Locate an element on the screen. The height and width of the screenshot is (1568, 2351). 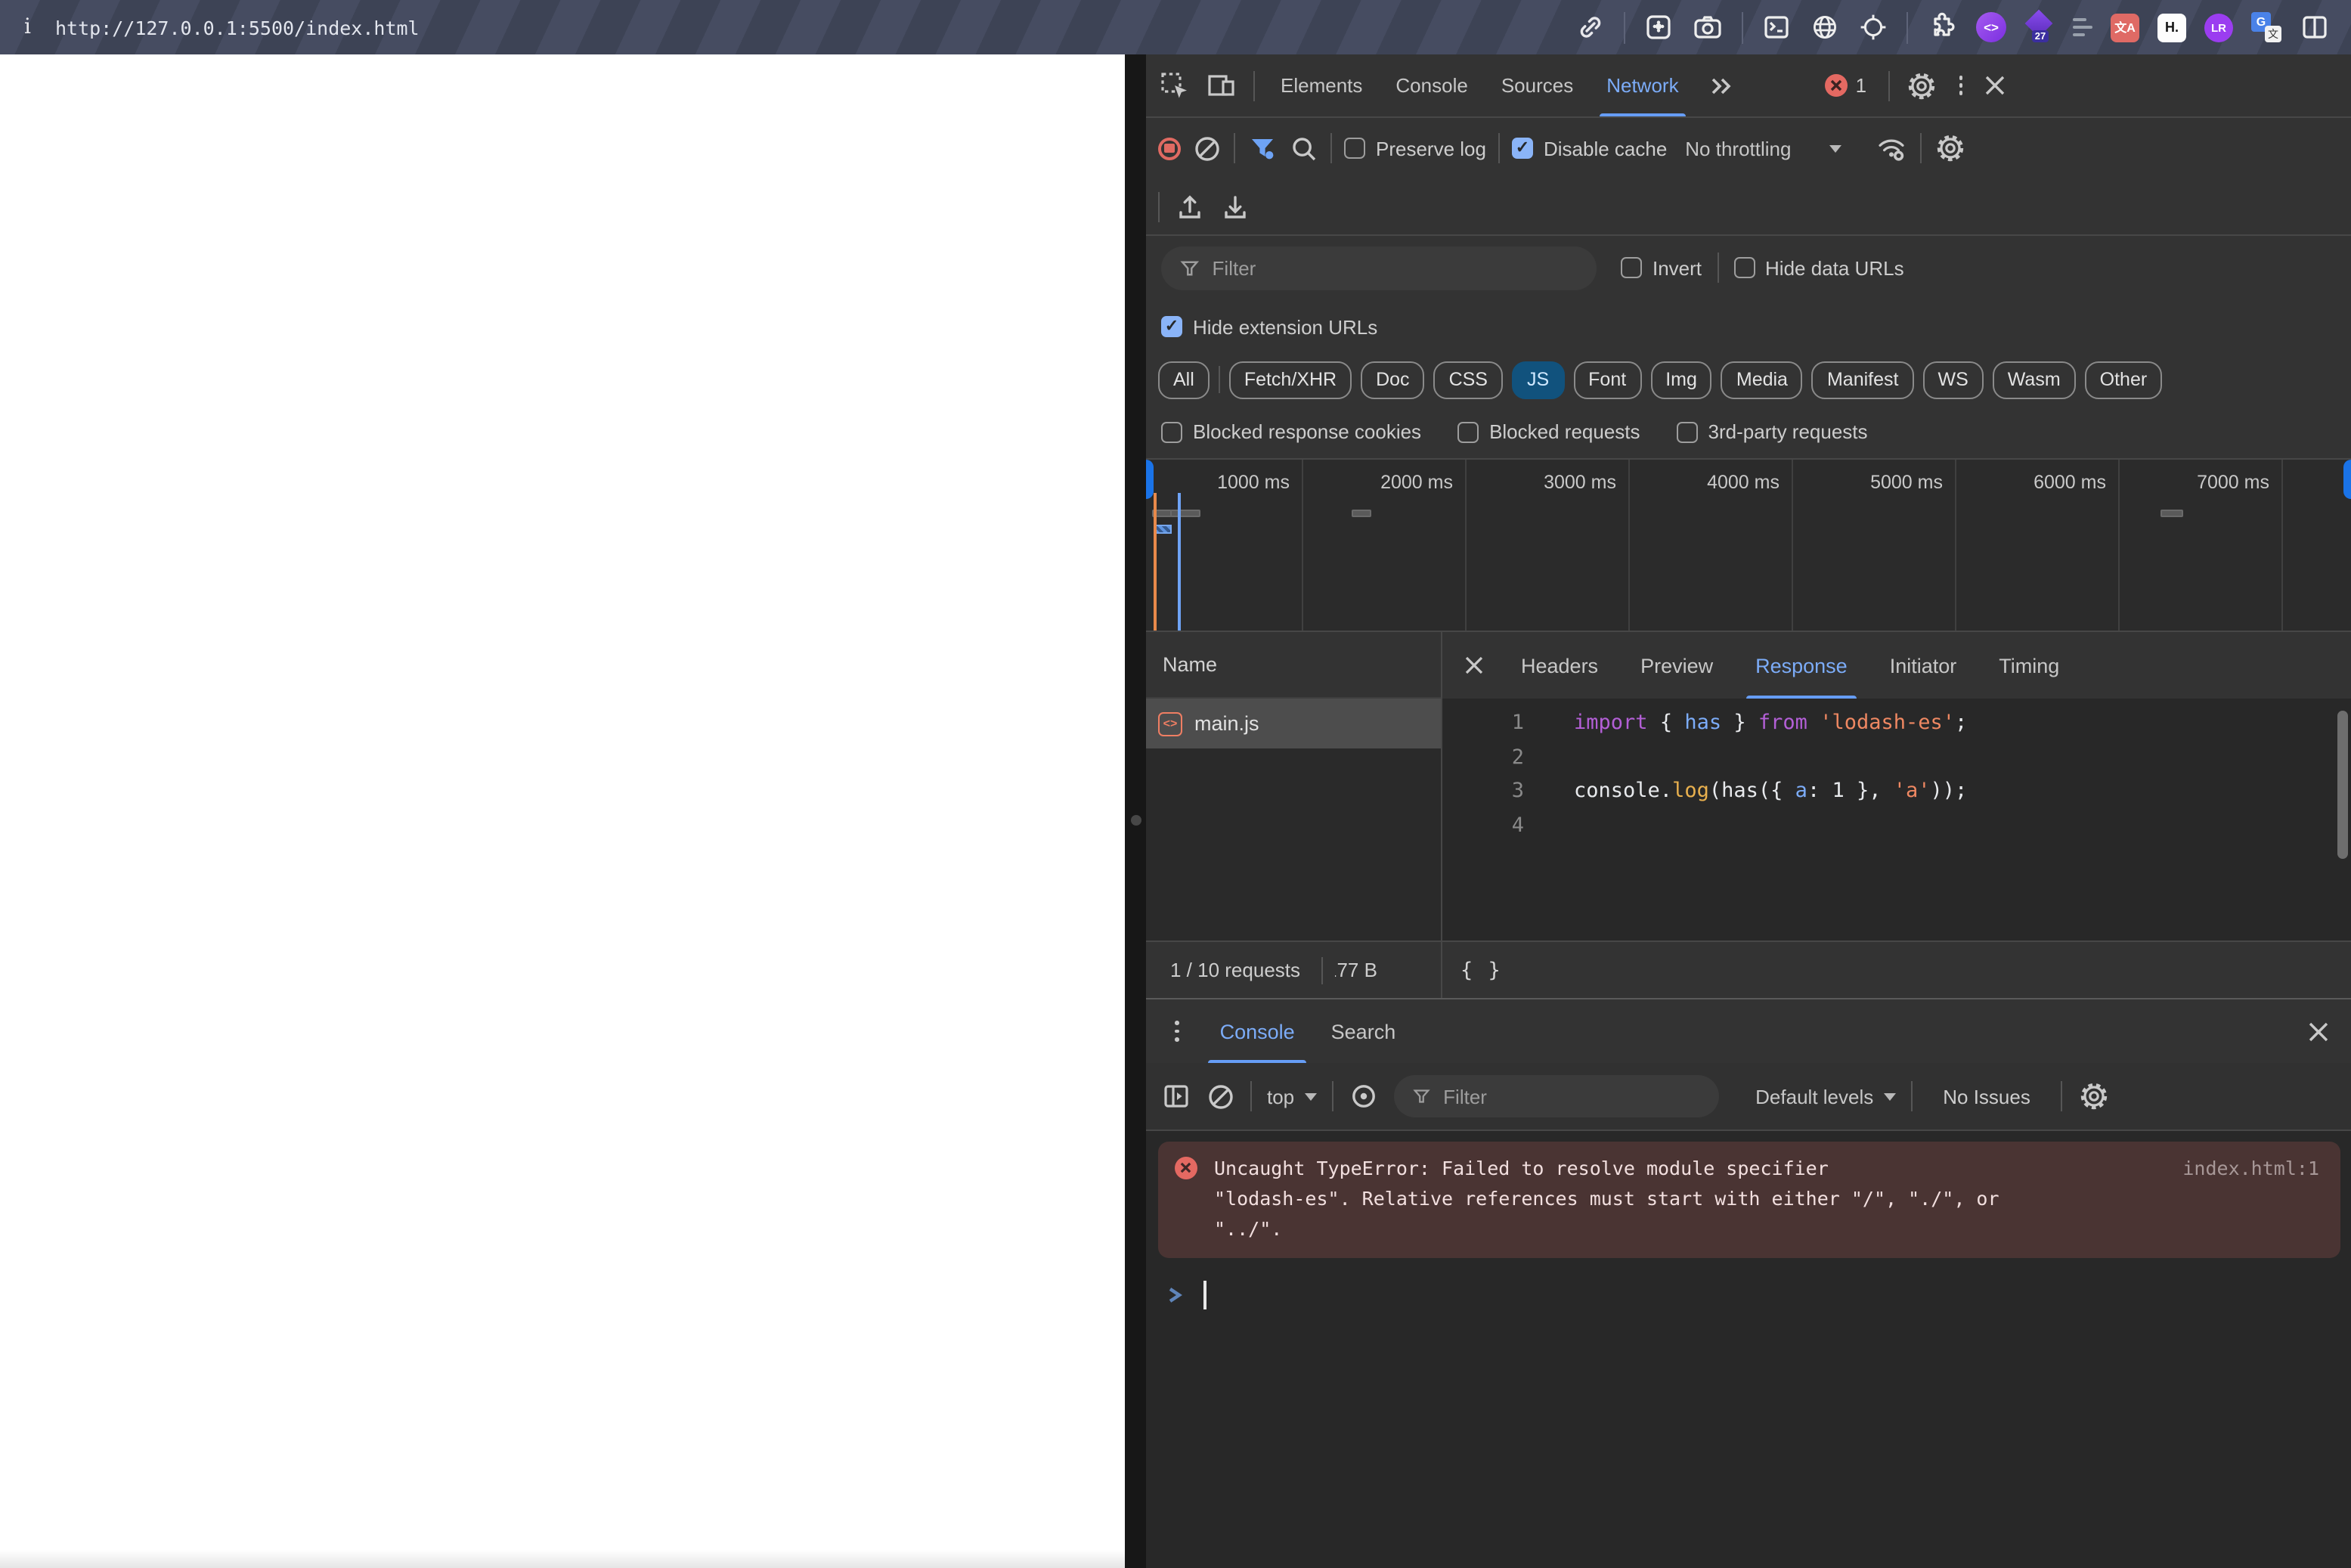
device-toolbar-icon is located at coordinates (1221, 85).